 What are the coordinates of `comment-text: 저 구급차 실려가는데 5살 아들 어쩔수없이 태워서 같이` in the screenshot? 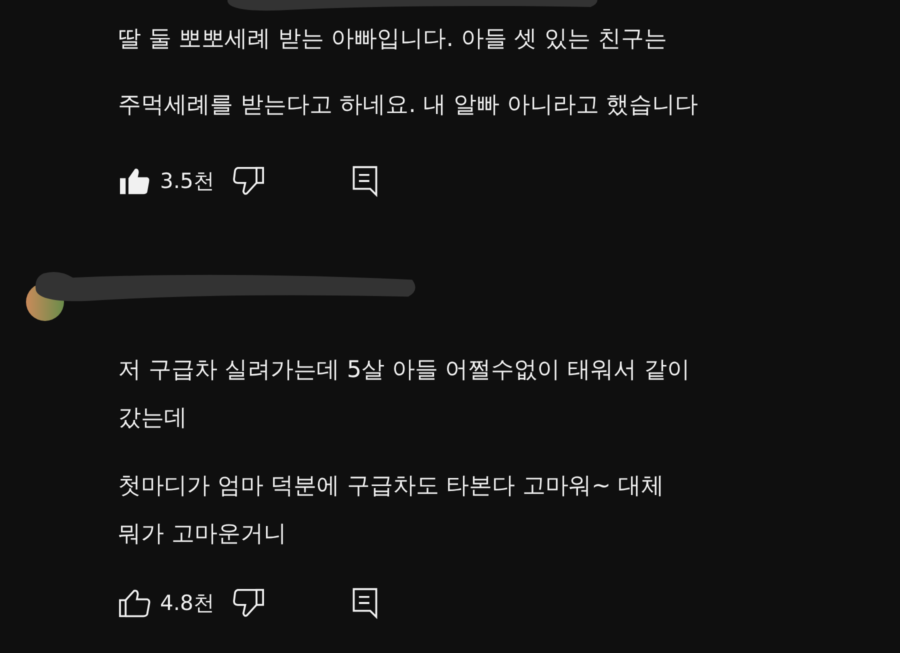 It's located at (404, 370).